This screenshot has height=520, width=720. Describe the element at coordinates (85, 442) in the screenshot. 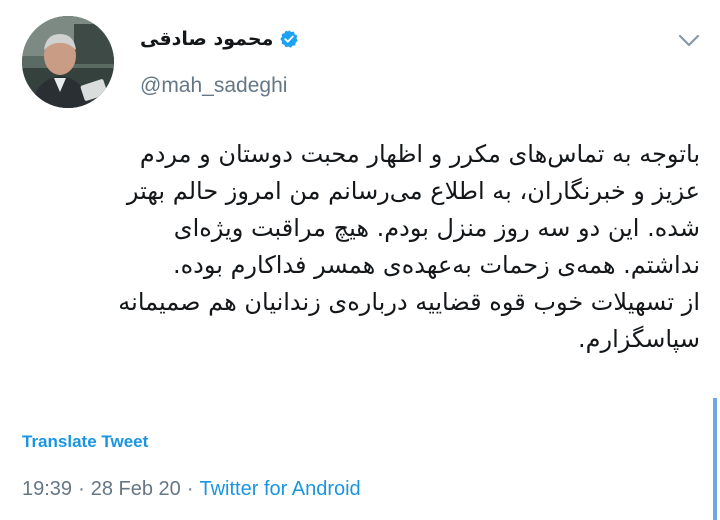

I see `translate-tweet-link: Translate Tweet` at that location.